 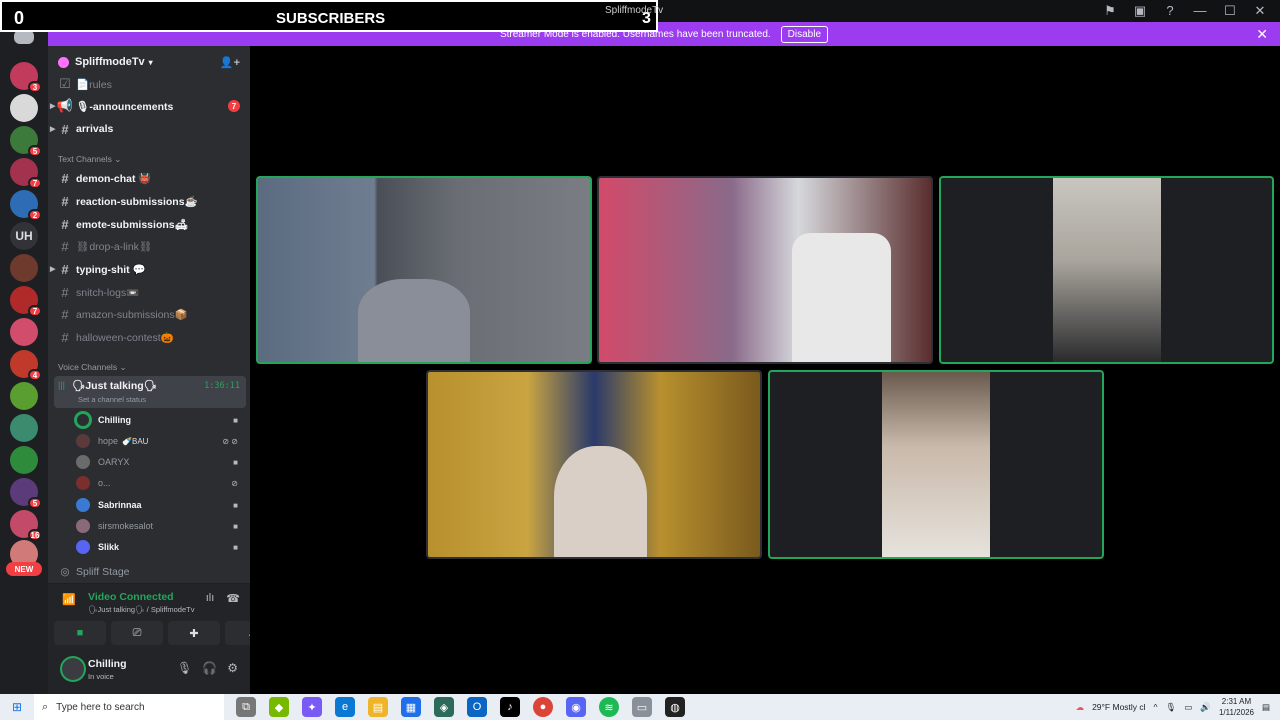 I want to click on voice-user: Slikk ■, so click(x=161, y=547).